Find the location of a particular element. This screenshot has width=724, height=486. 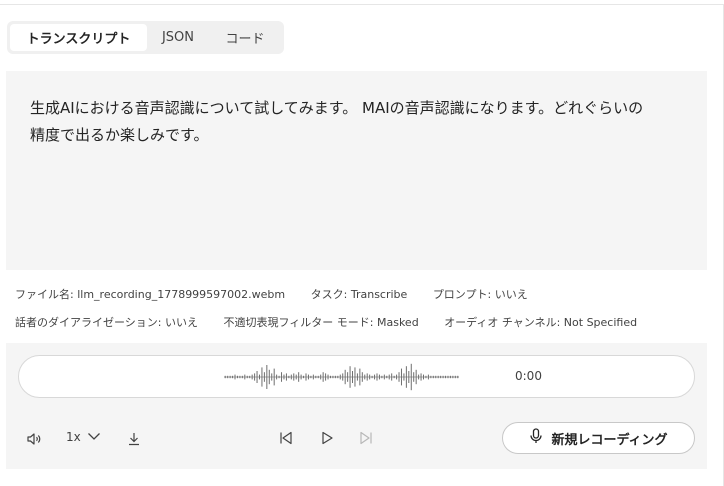

meta-task: タスク: Transcribe is located at coordinates (359, 294).